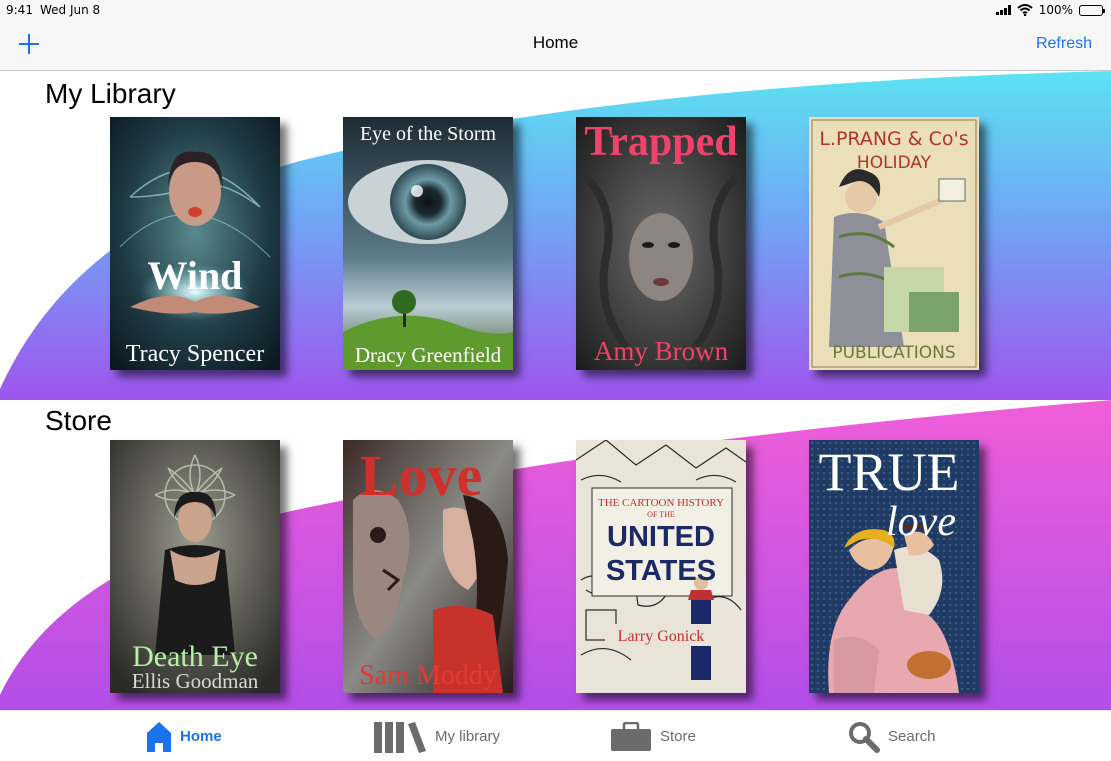  What do you see at coordinates (864, 737) in the screenshot?
I see `search-icon` at bounding box center [864, 737].